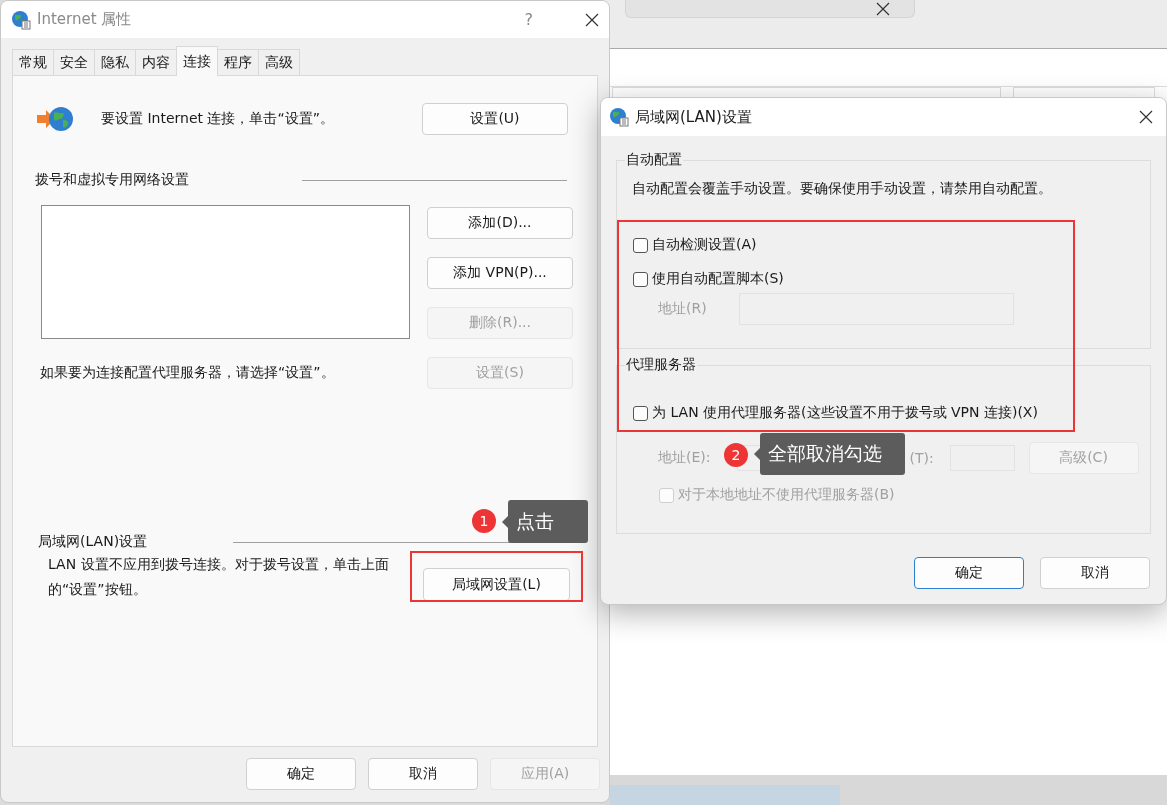  I want to click on window-title: 局域网(LAN)设置, so click(694, 117).